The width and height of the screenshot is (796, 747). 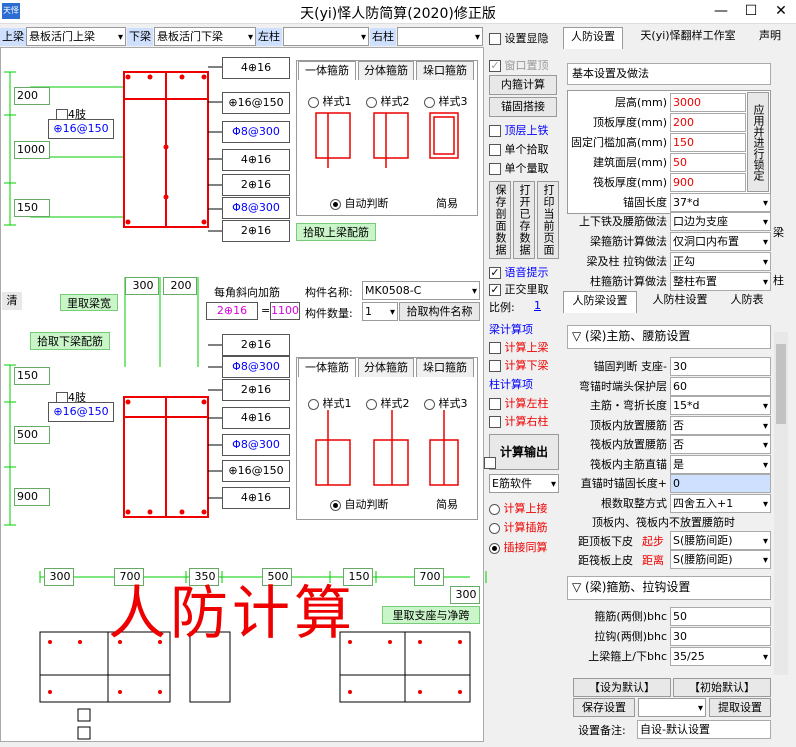 I want to click on upper-tab-split: 分体箍筋, so click(x=386, y=70).